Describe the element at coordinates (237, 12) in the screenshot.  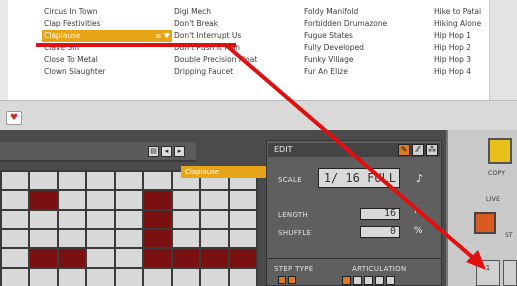
I see `browser-item: Digi Mech` at that location.